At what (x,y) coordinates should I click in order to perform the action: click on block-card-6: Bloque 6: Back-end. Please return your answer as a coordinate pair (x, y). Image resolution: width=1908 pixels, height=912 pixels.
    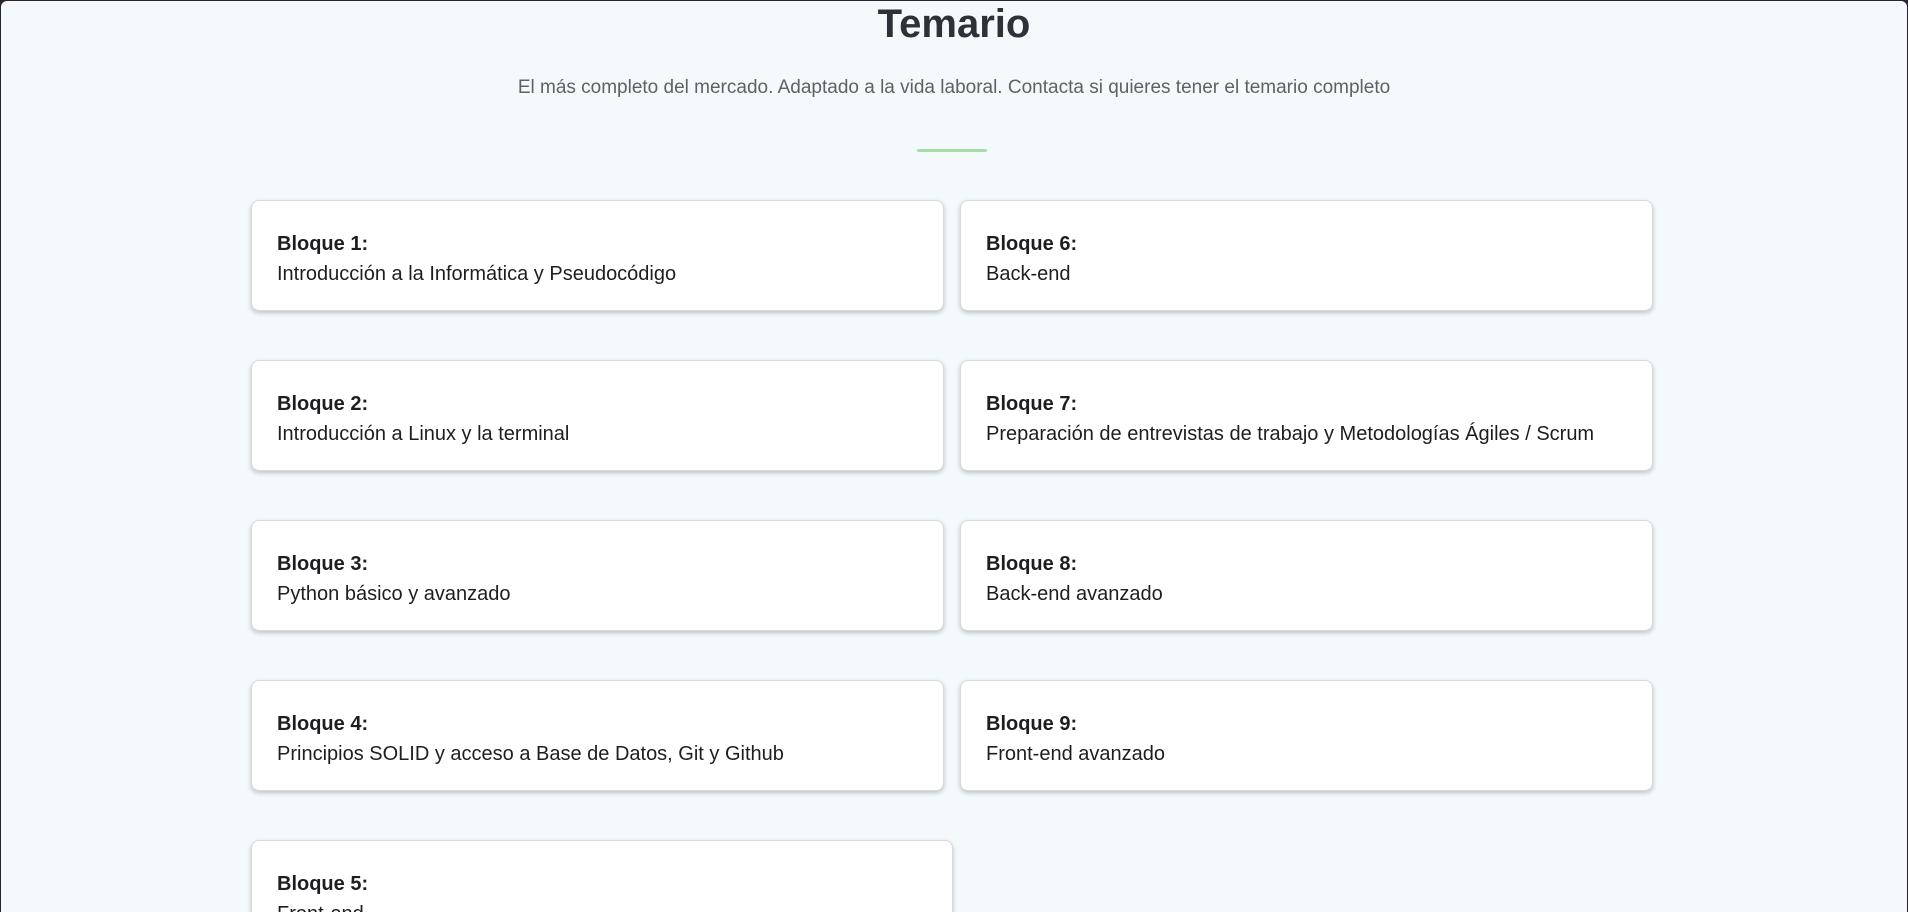
    Looking at the image, I should click on (1306, 255).